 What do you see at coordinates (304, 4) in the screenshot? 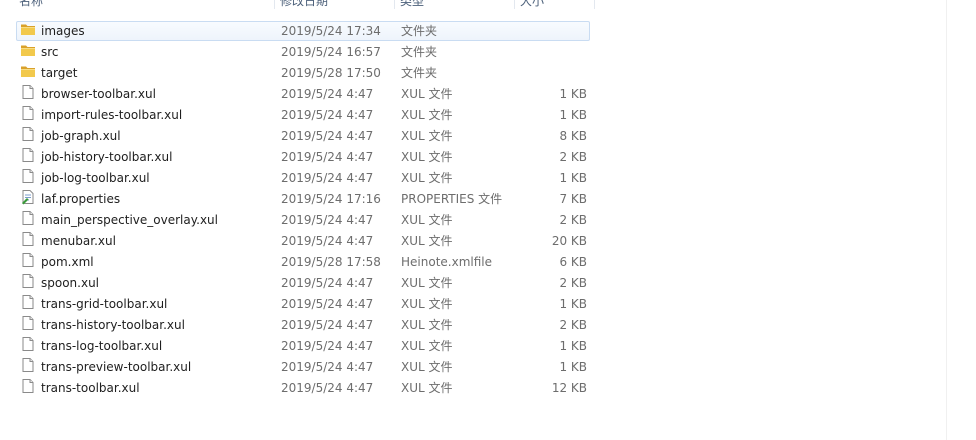
I see `column-header-date: 修改日期` at bounding box center [304, 4].